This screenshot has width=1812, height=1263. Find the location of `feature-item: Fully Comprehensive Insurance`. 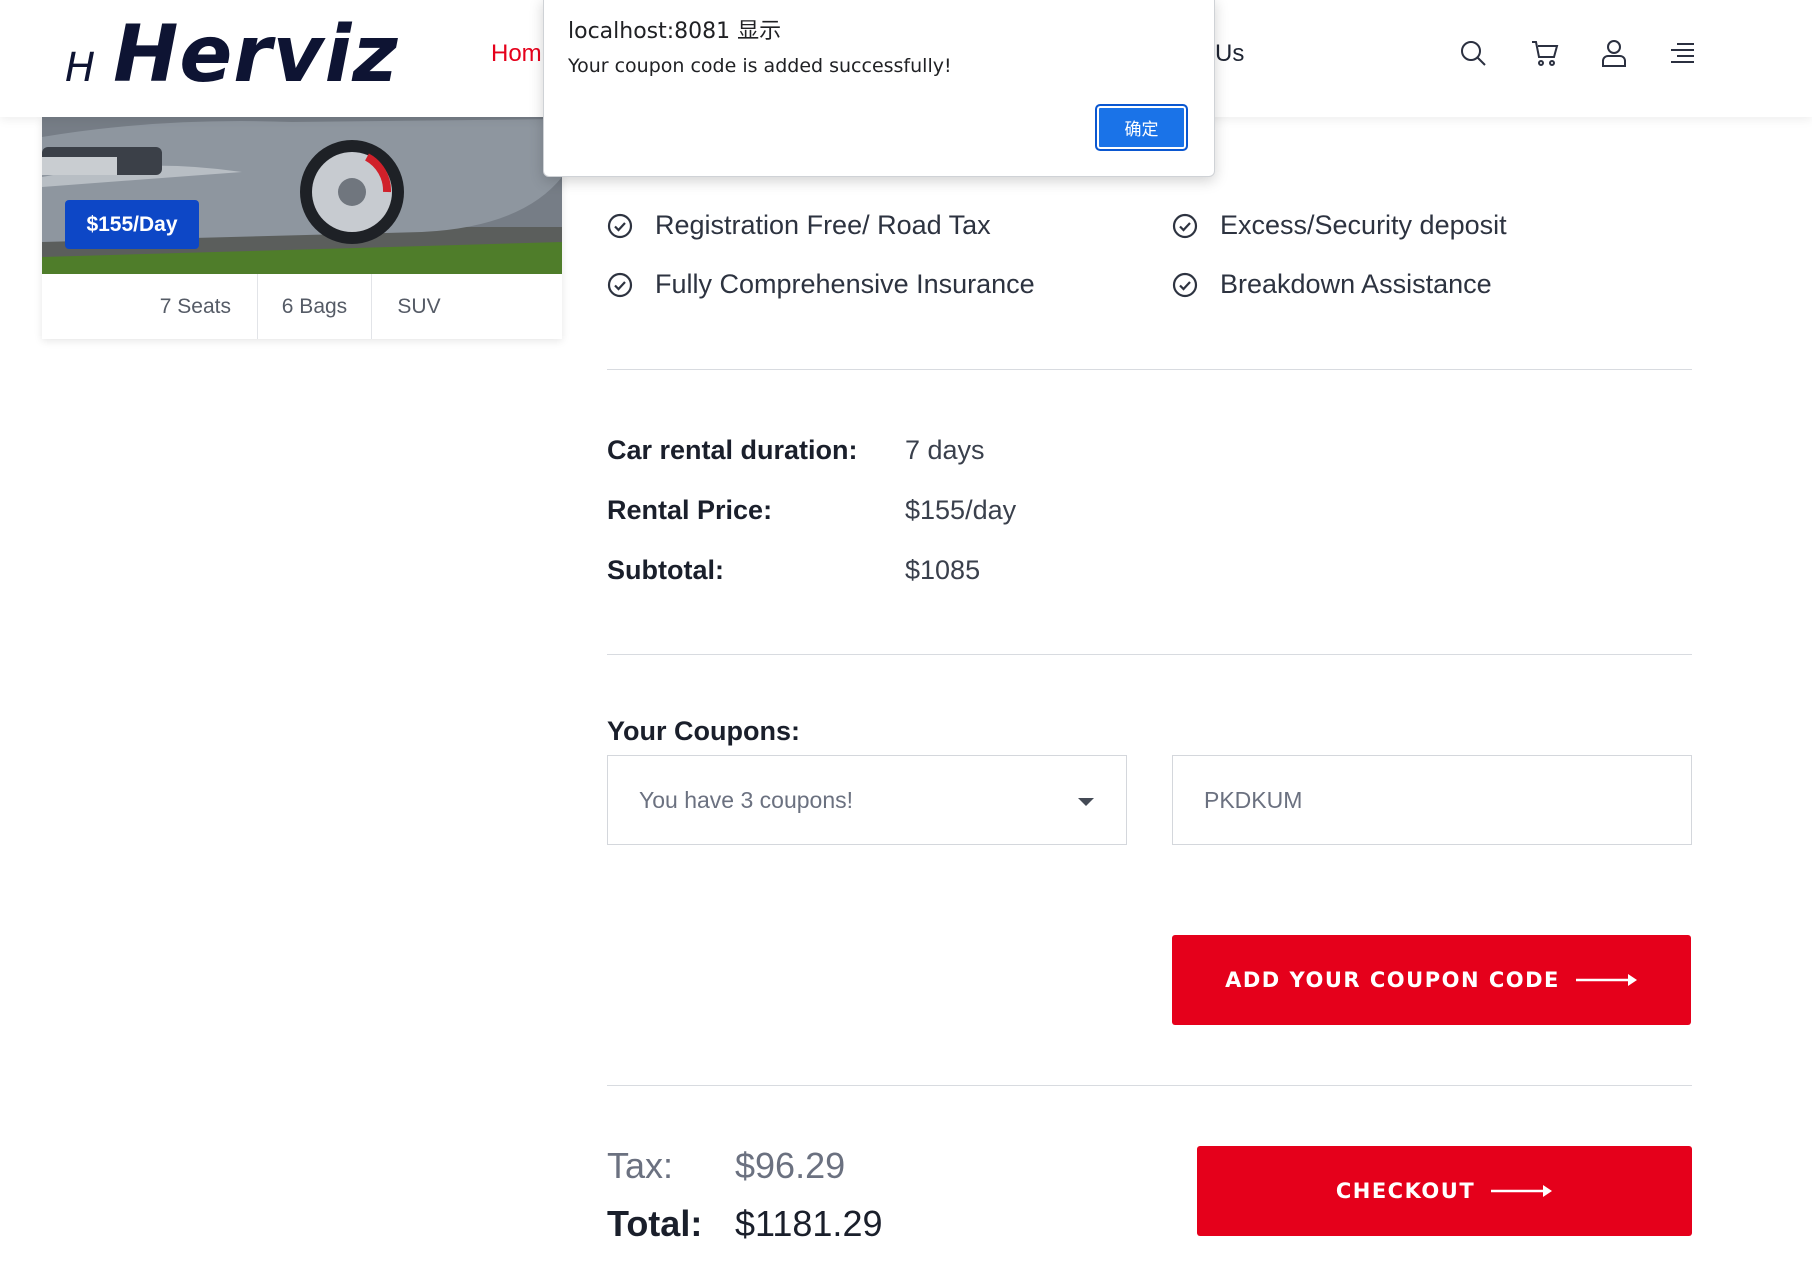

feature-item: Fully Comprehensive Insurance is located at coordinates (821, 284).